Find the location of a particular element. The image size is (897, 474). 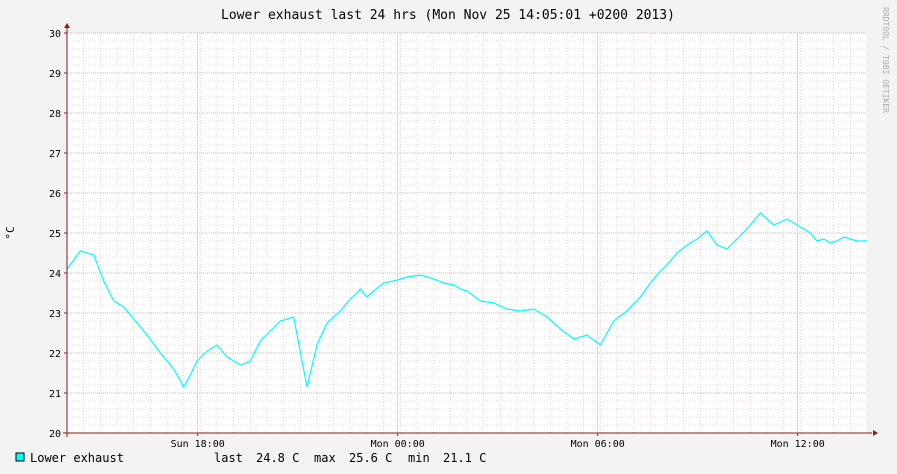

legend-last-value: 24.8 C is located at coordinates (277, 458).